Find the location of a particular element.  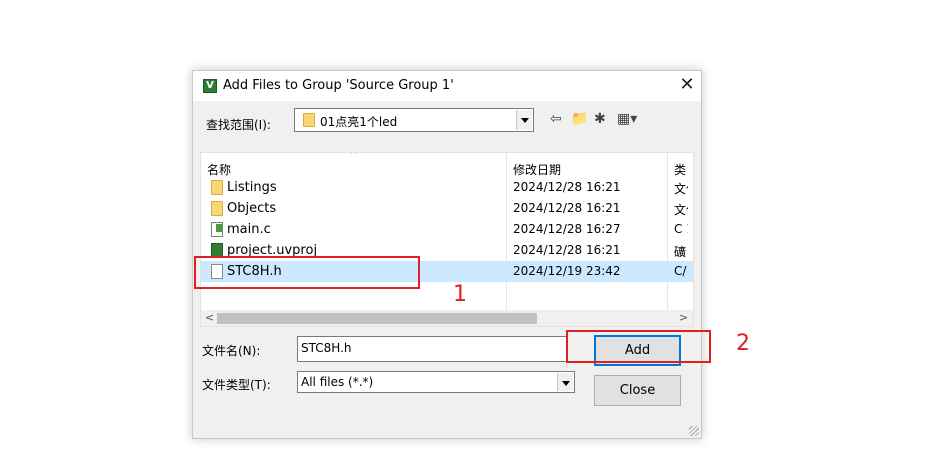

filetype-label: 文件类型(T): is located at coordinates (236, 385).